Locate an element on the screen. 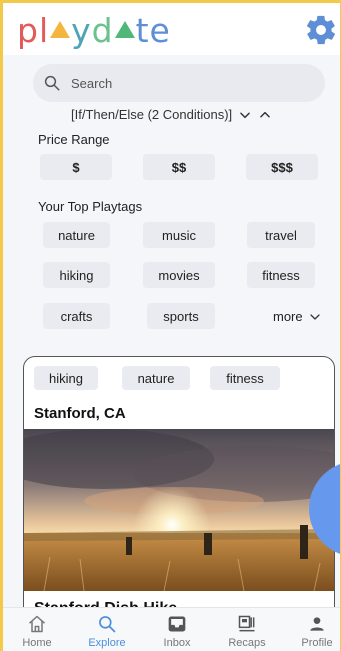  nav-label: Recaps is located at coordinates (247, 643).